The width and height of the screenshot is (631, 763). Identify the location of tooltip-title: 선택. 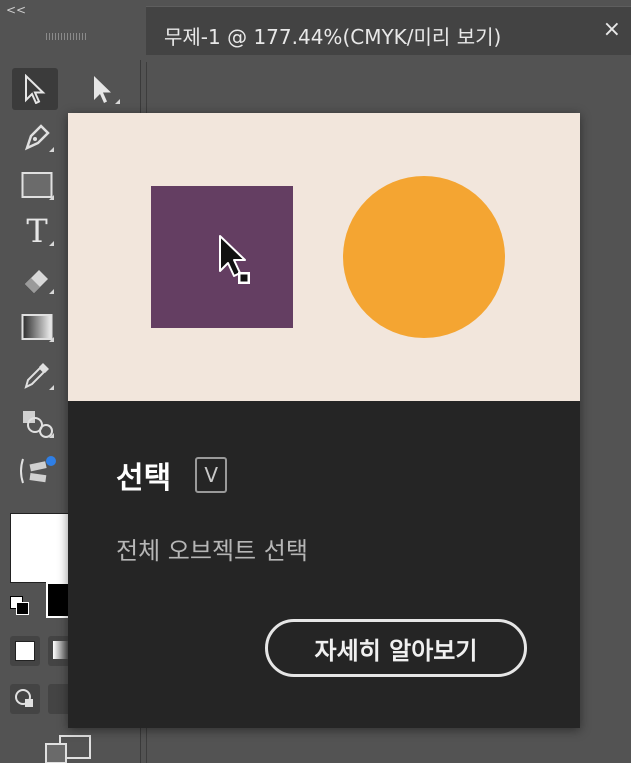
(144, 478).